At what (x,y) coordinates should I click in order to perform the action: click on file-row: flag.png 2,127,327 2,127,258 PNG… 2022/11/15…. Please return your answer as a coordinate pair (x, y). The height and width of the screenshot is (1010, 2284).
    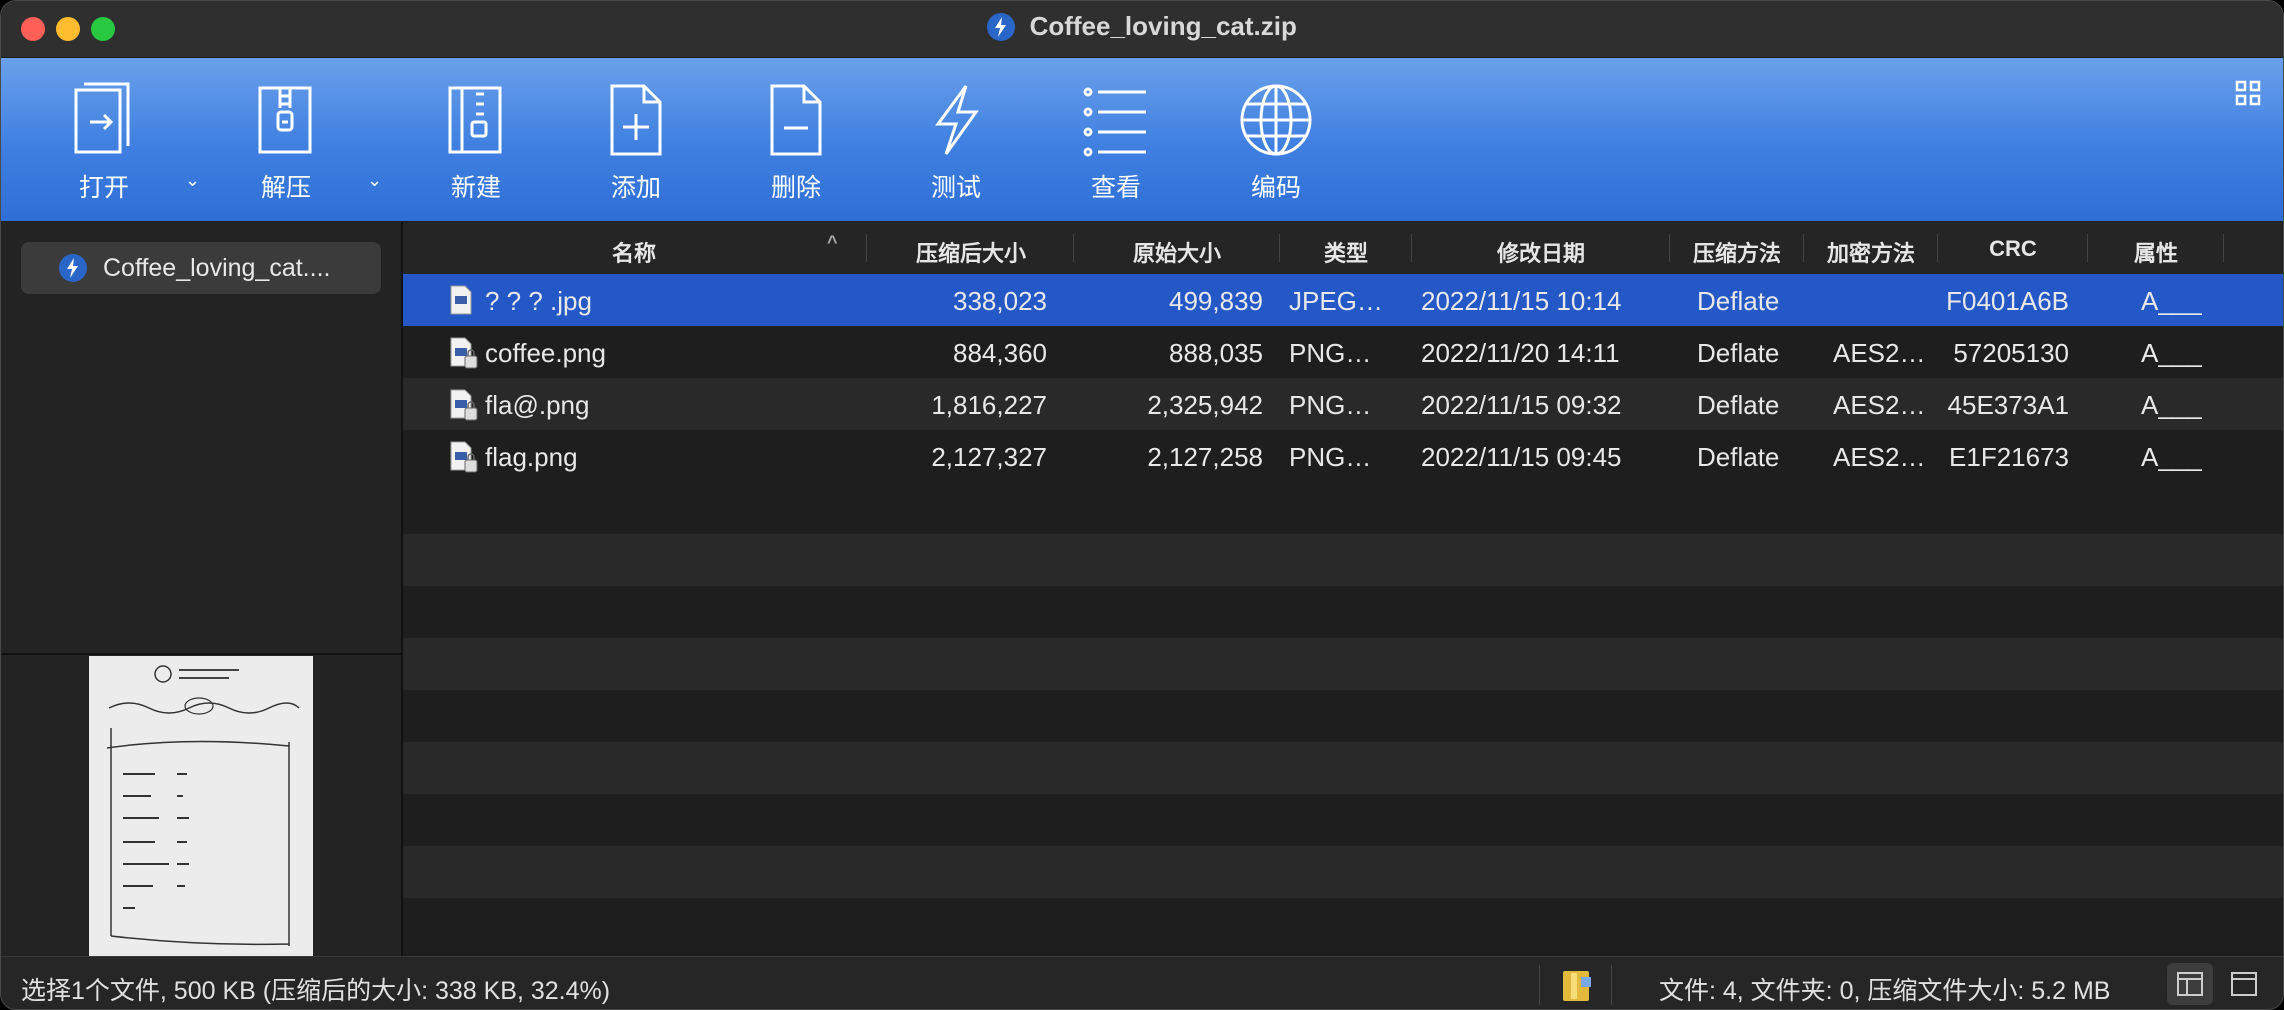
    Looking at the image, I should click on (1343, 456).